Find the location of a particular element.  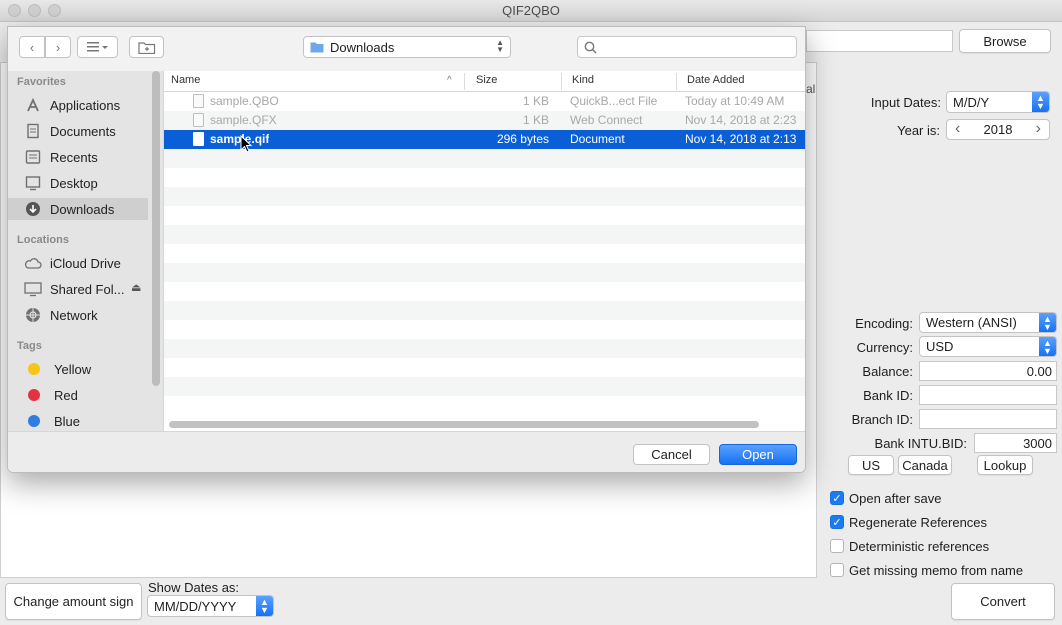

currency-label: Currency: is located at coordinates (884, 347).